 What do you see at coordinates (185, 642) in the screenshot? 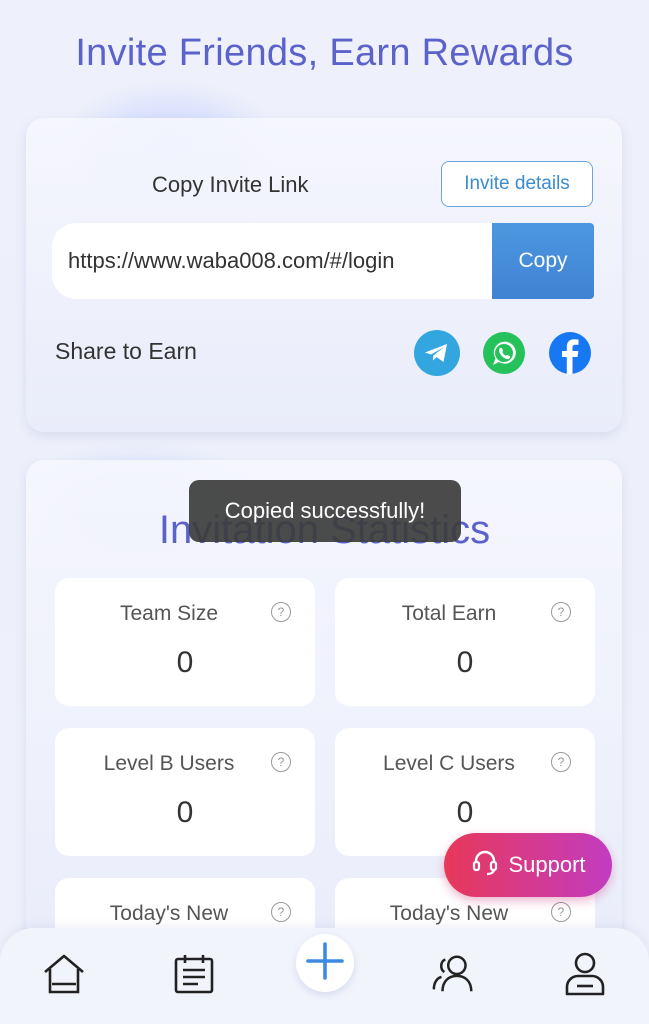
I see `stat-team-size: Team Size ? 0` at bounding box center [185, 642].